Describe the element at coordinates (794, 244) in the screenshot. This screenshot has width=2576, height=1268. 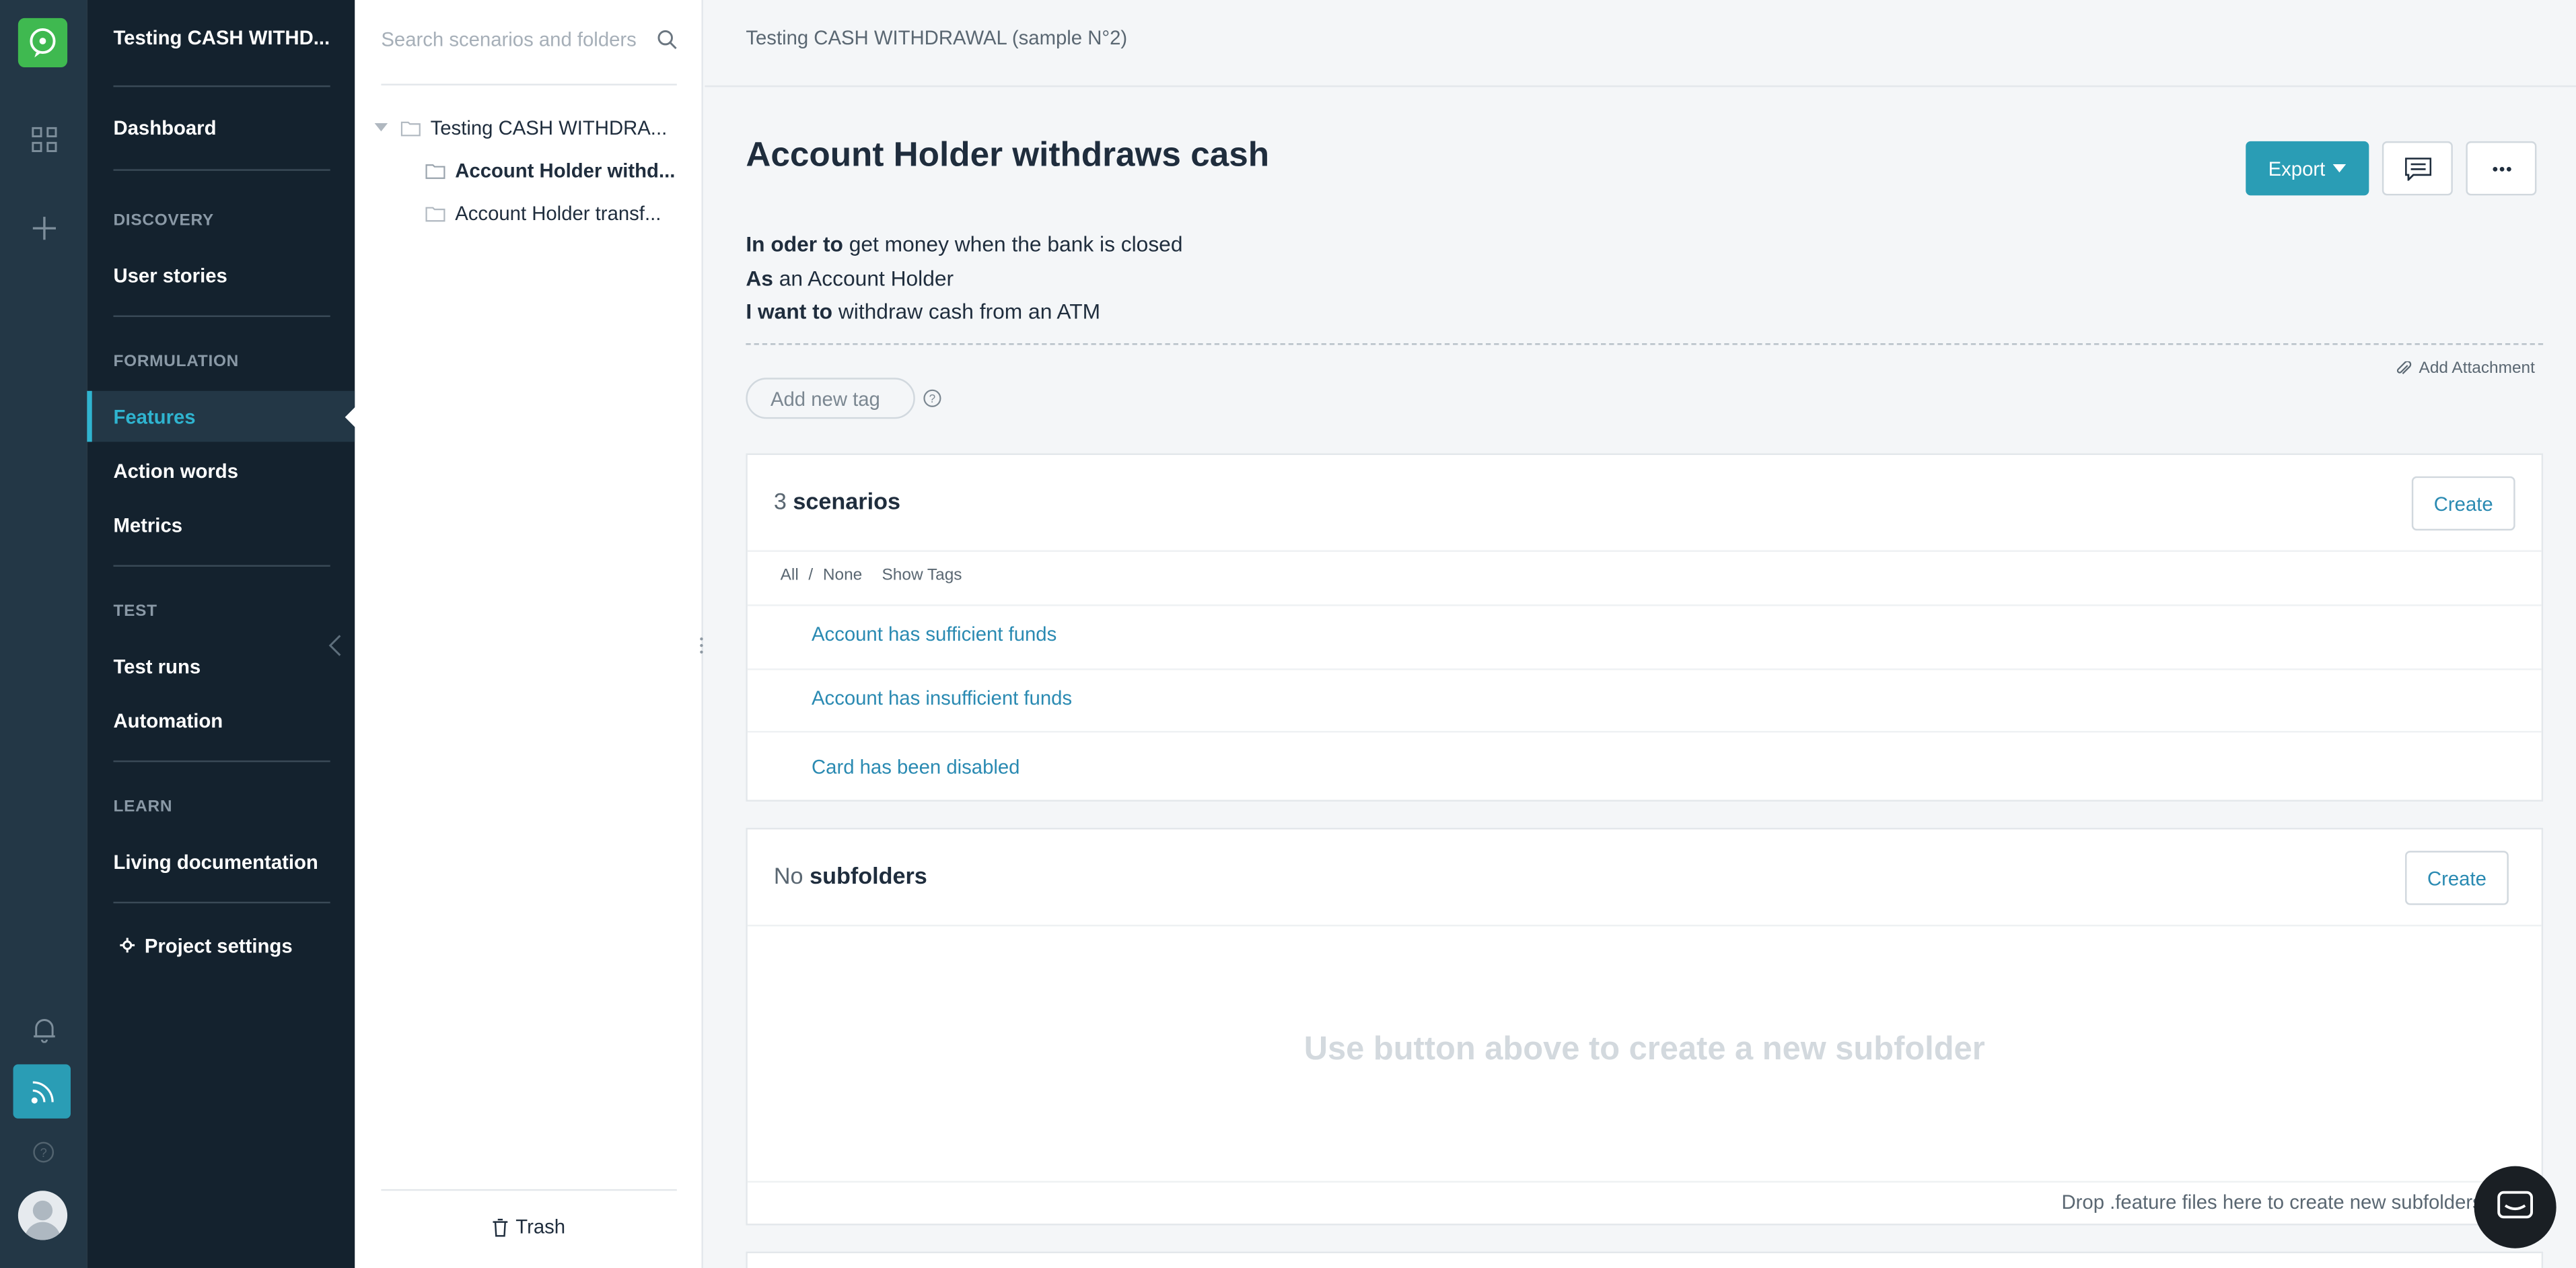
I see `story-keyword: In oder to` at that location.